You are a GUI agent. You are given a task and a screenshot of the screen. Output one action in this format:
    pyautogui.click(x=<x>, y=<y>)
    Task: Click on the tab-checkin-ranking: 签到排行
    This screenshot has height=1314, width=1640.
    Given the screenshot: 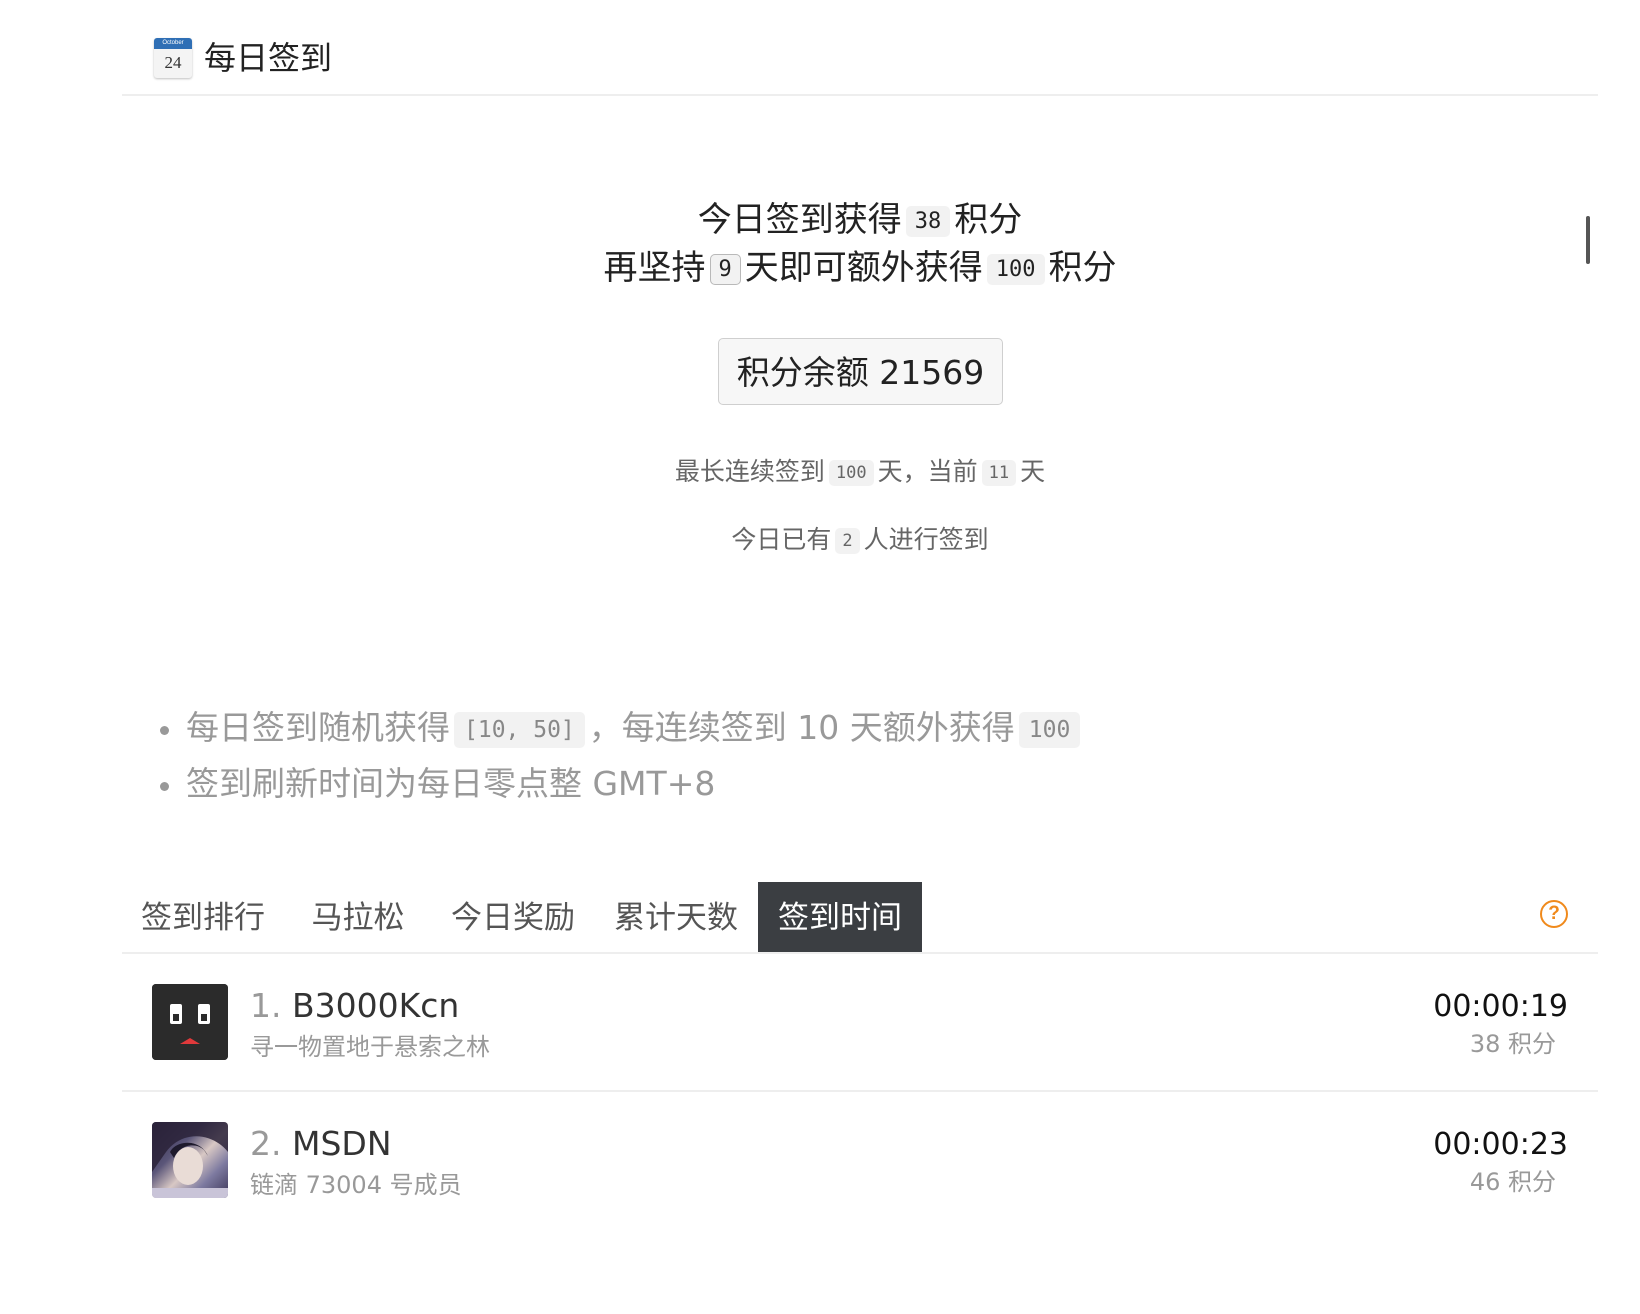 What is the action you would take?
    pyautogui.click(x=203, y=917)
    